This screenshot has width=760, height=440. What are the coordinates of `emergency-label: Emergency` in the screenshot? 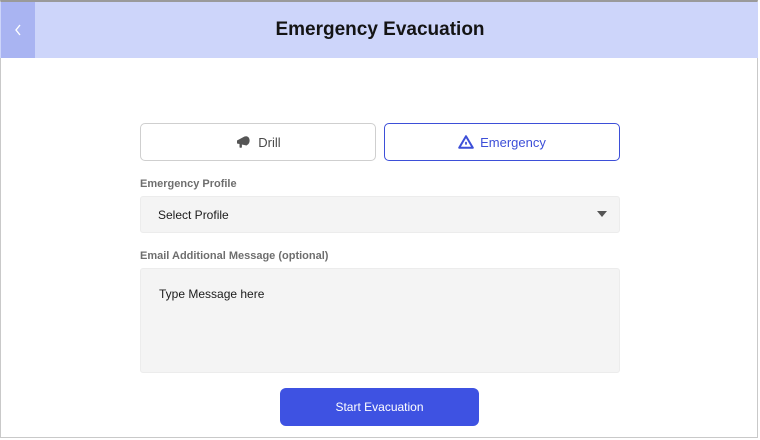 It's located at (513, 142).